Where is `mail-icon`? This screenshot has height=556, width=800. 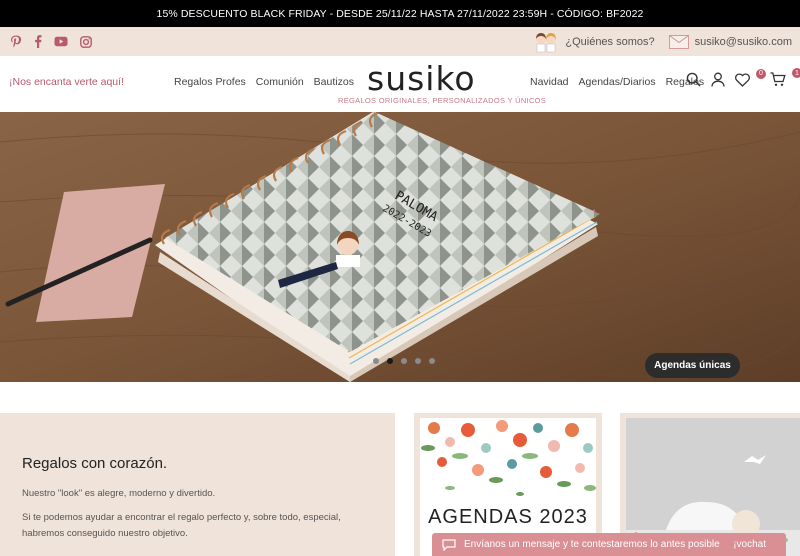 mail-icon is located at coordinates (678, 41).